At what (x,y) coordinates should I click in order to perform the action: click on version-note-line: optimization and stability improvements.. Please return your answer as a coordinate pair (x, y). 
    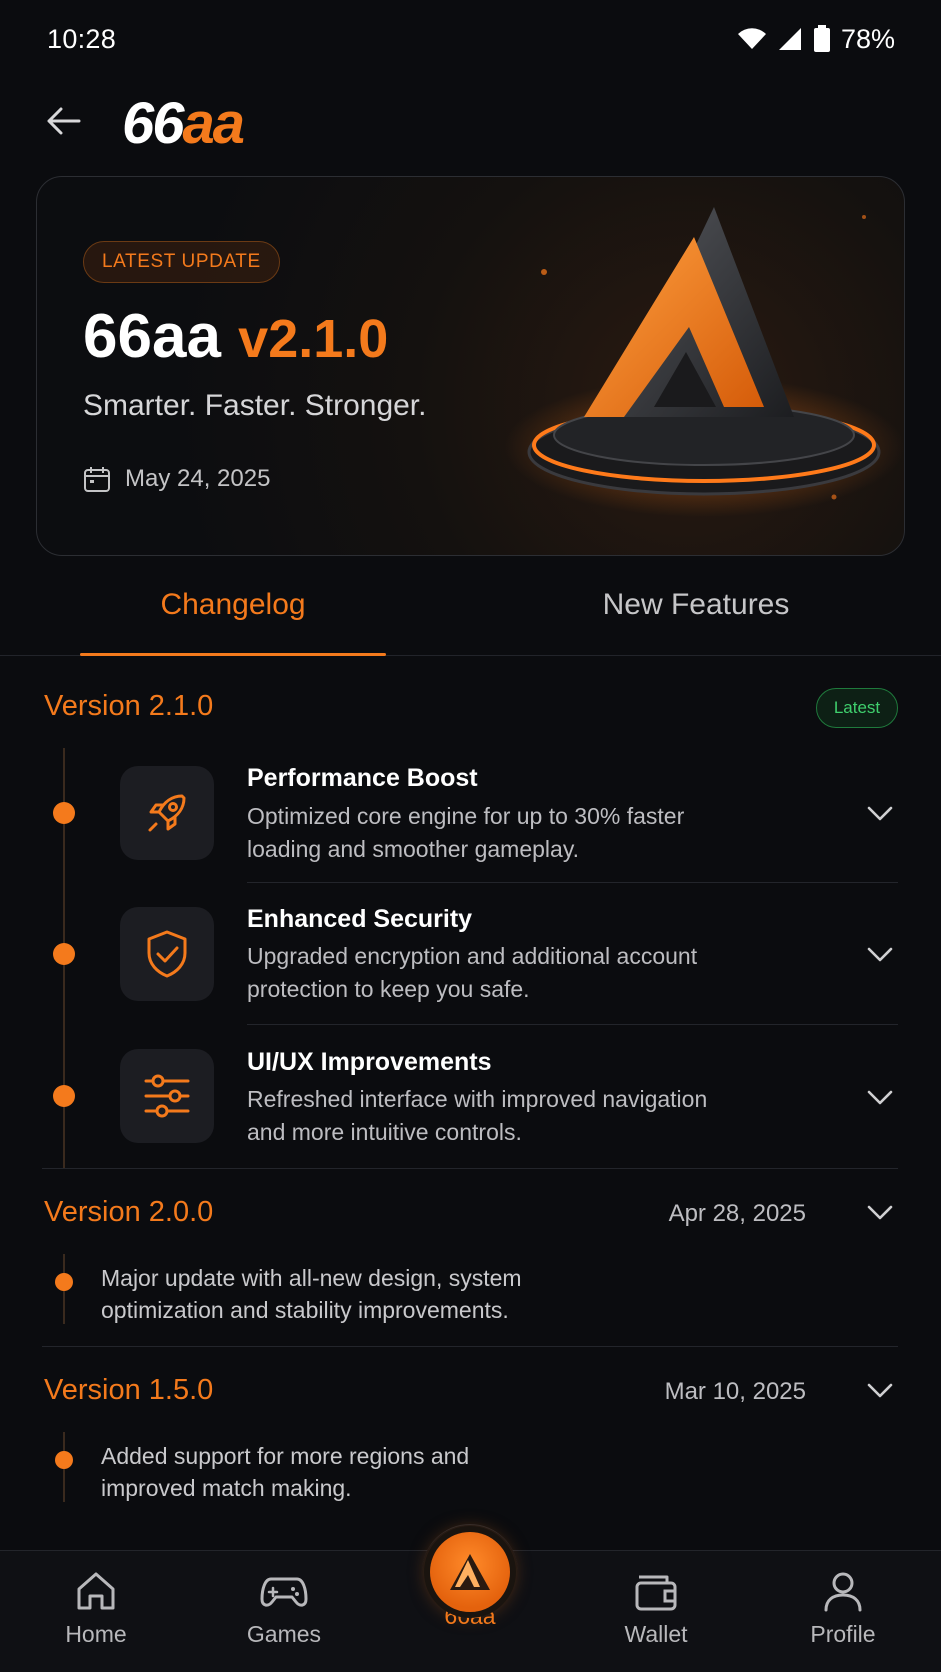
    Looking at the image, I should click on (305, 1310).